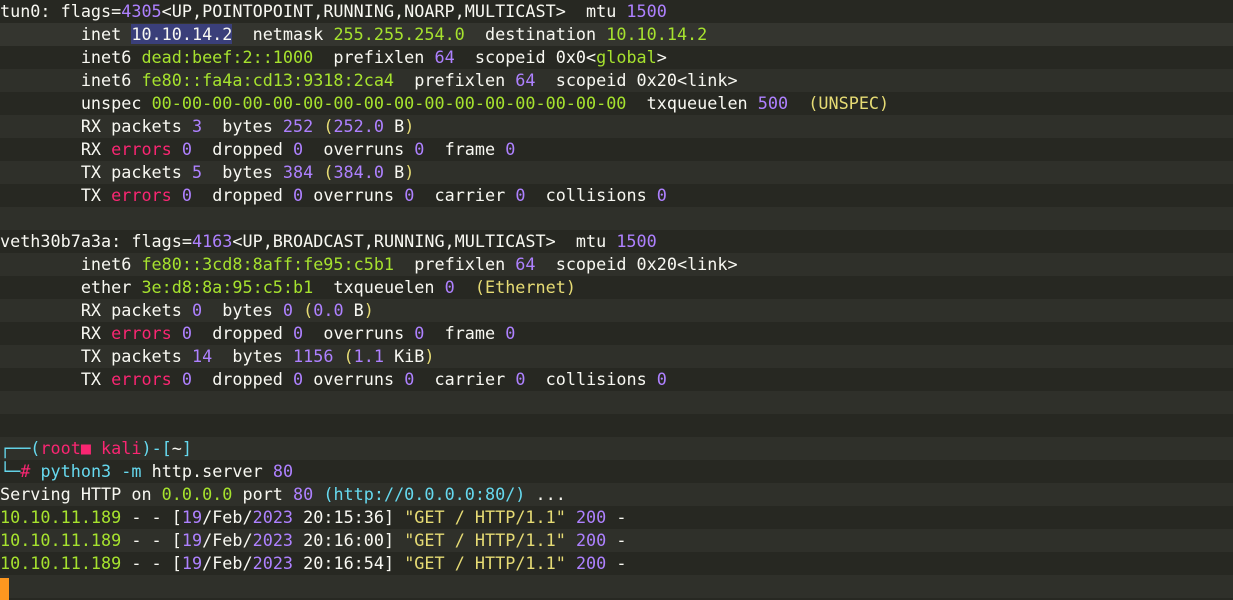  Describe the element at coordinates (368, 356) in the screenshot. I see `terminal-text: 1.1` at that location.